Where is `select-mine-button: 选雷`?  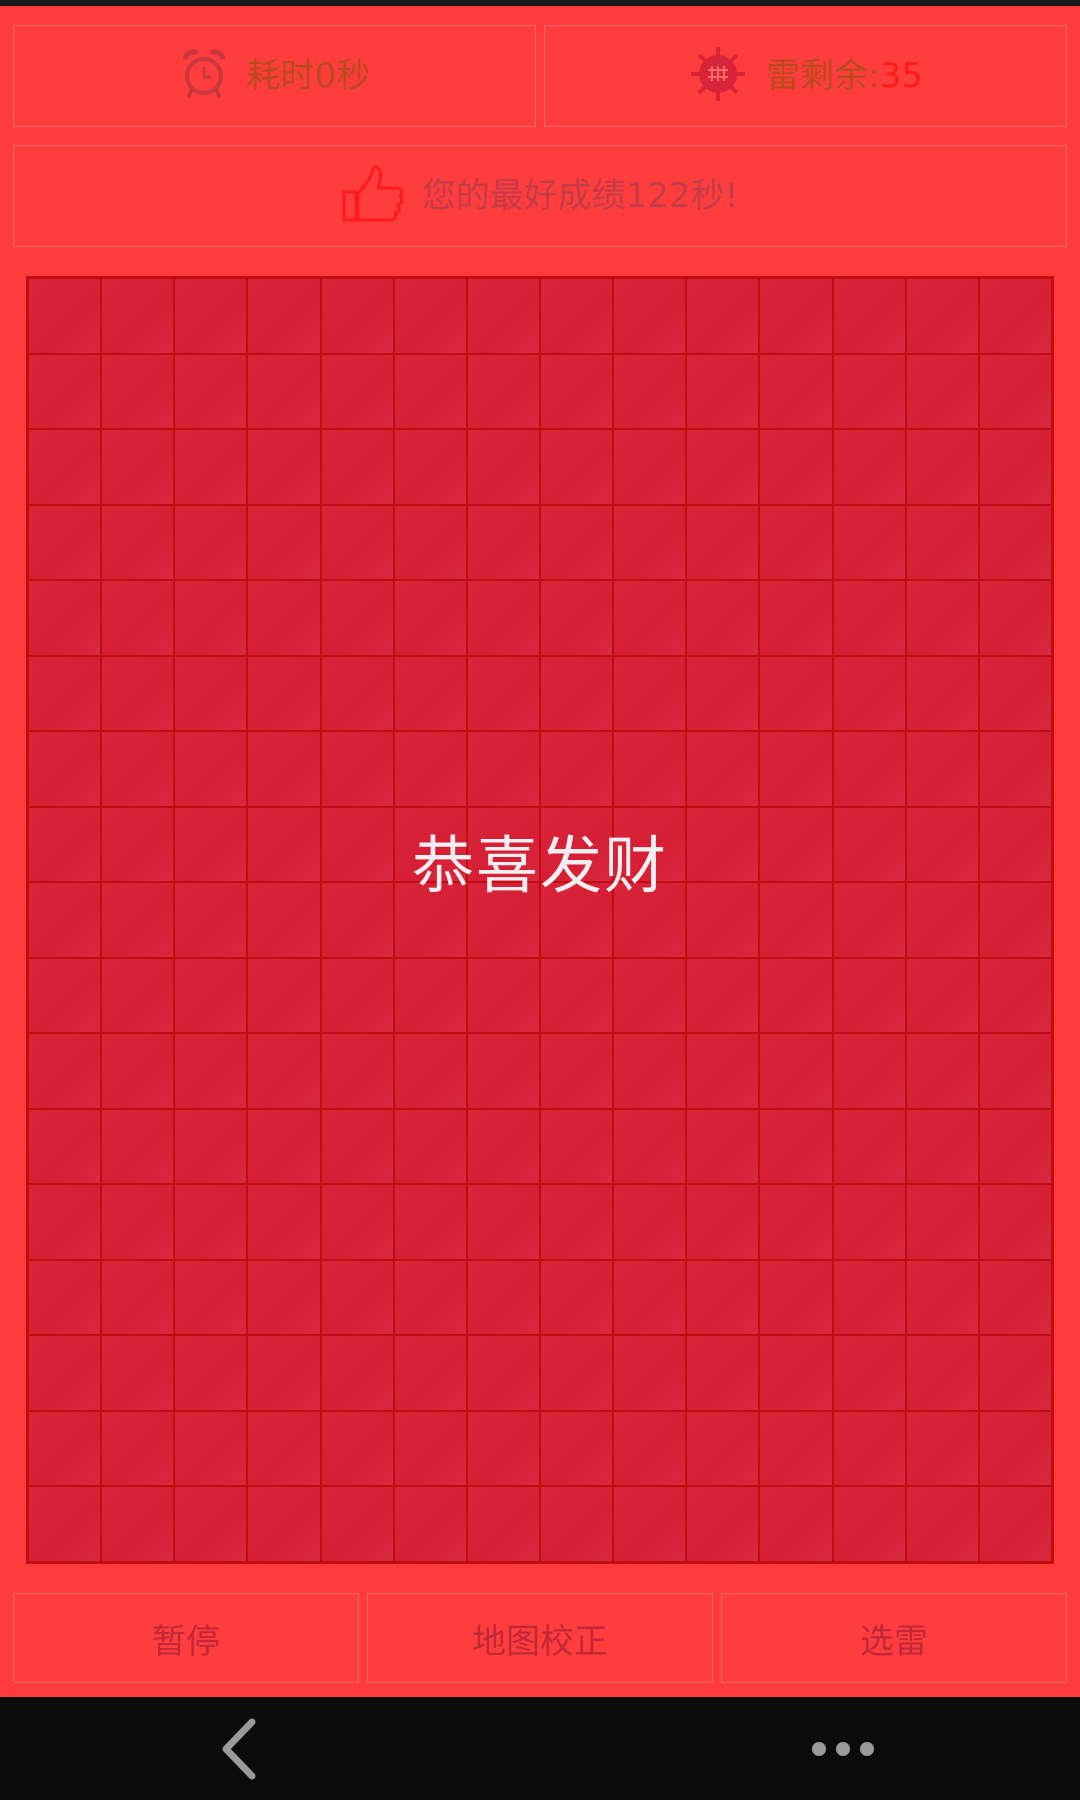
select-mine-button: 选雷 is located at coordinates (894, 1638).